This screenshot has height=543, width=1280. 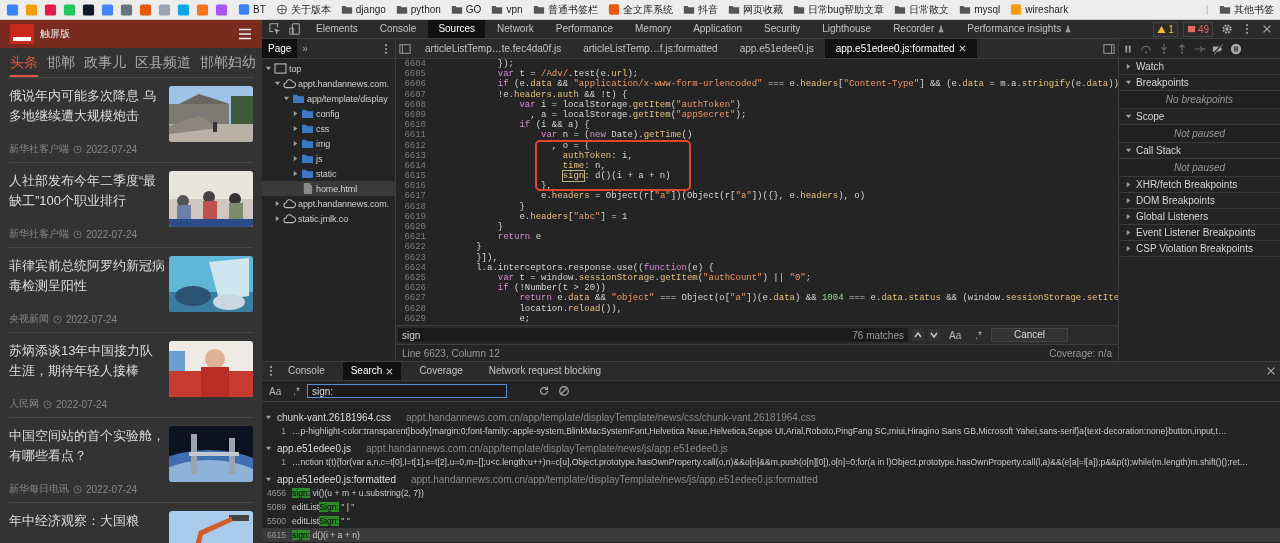 I want to click on article-title: 苏炳添谈13年中国接力队生涯，期待年轻人接棒, so click(x=87, y=361).